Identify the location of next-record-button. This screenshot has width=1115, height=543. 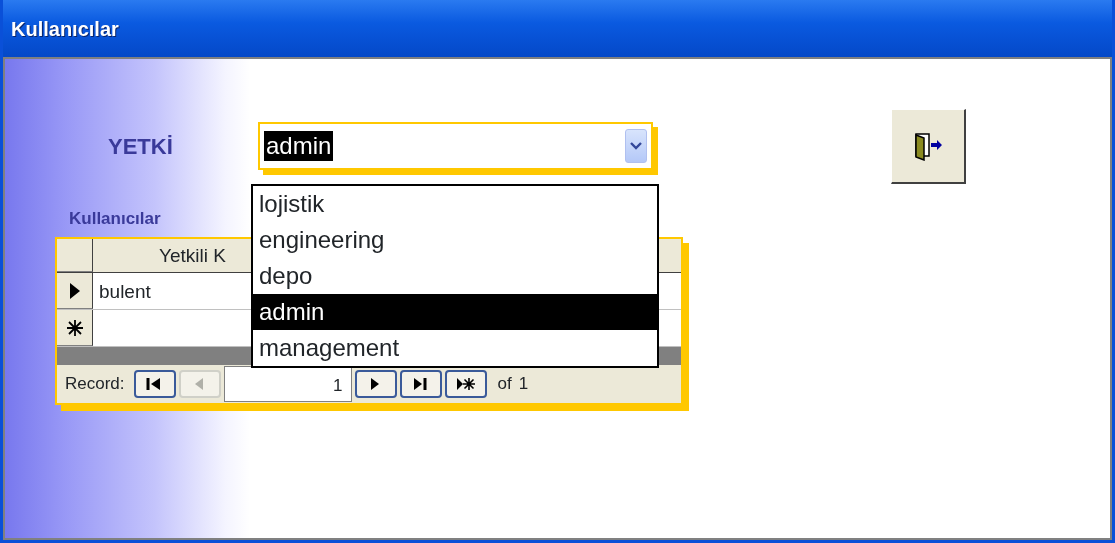
(375, 384).